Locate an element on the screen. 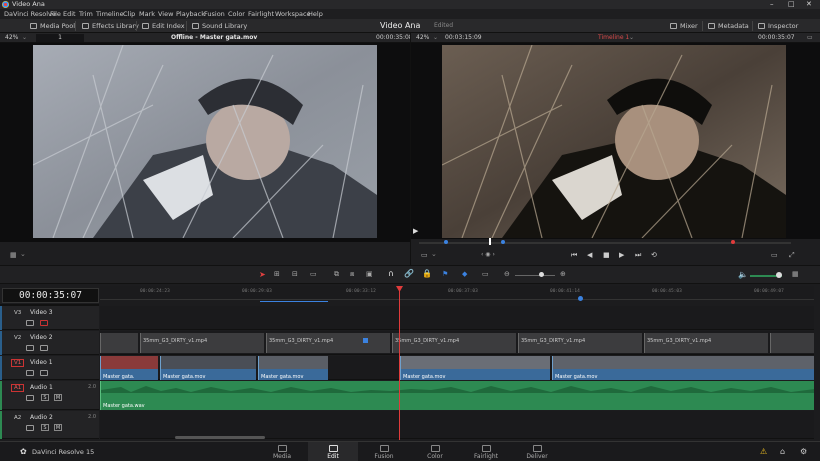 This screenshot has width=820, height=461. menu-timeline: Timeline is located at coordinates (110, 14).